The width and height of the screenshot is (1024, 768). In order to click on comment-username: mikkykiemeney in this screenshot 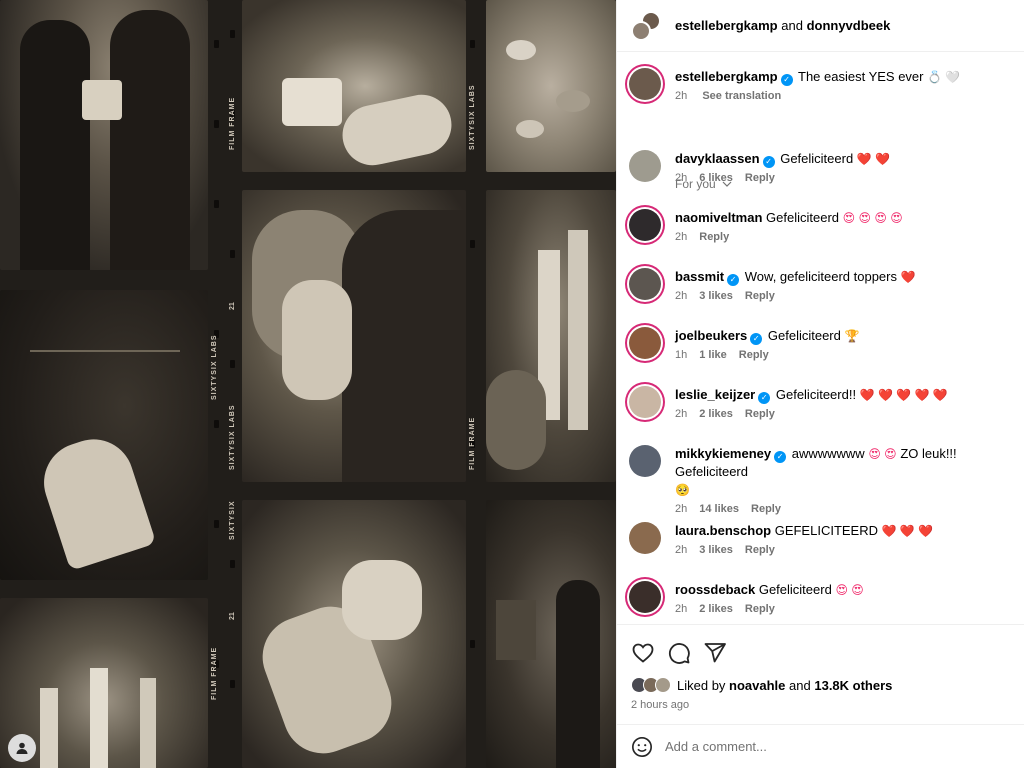, I will do `click(723, 453)`.